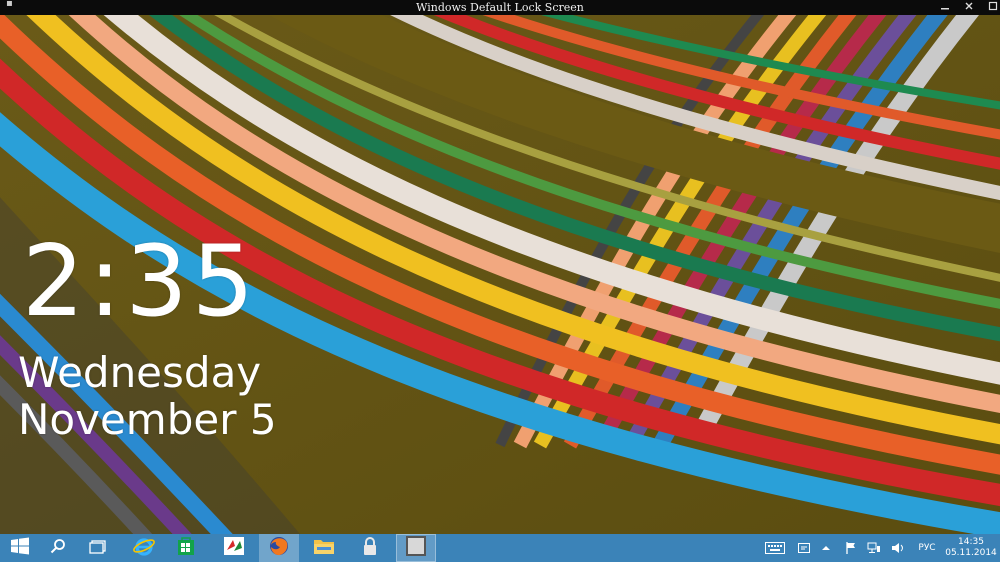  I want to click on network-icon, so click(874, 548).